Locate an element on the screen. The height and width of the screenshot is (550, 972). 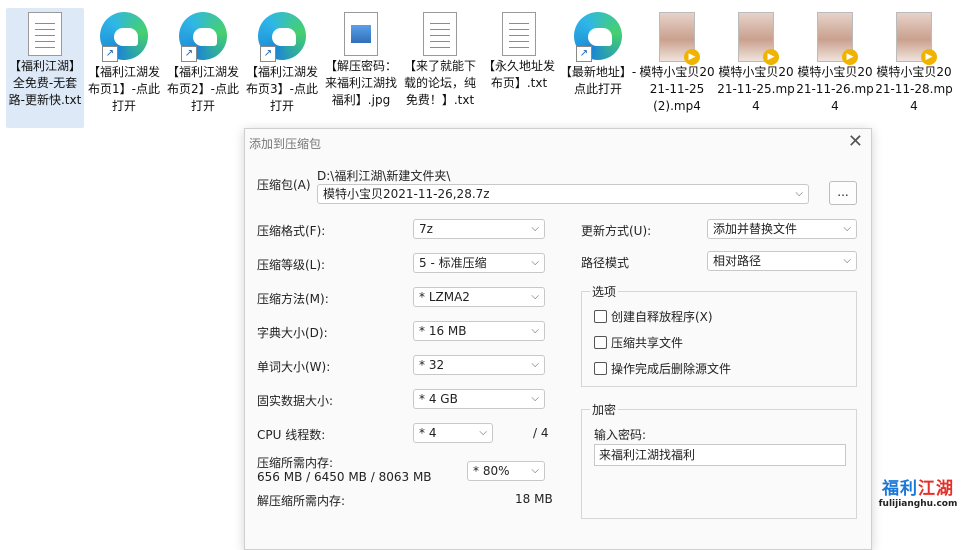
desktop-icon-video: ▶ 模特小宝贝2021-11-26.mp4 is located at coordinates (835, 61).